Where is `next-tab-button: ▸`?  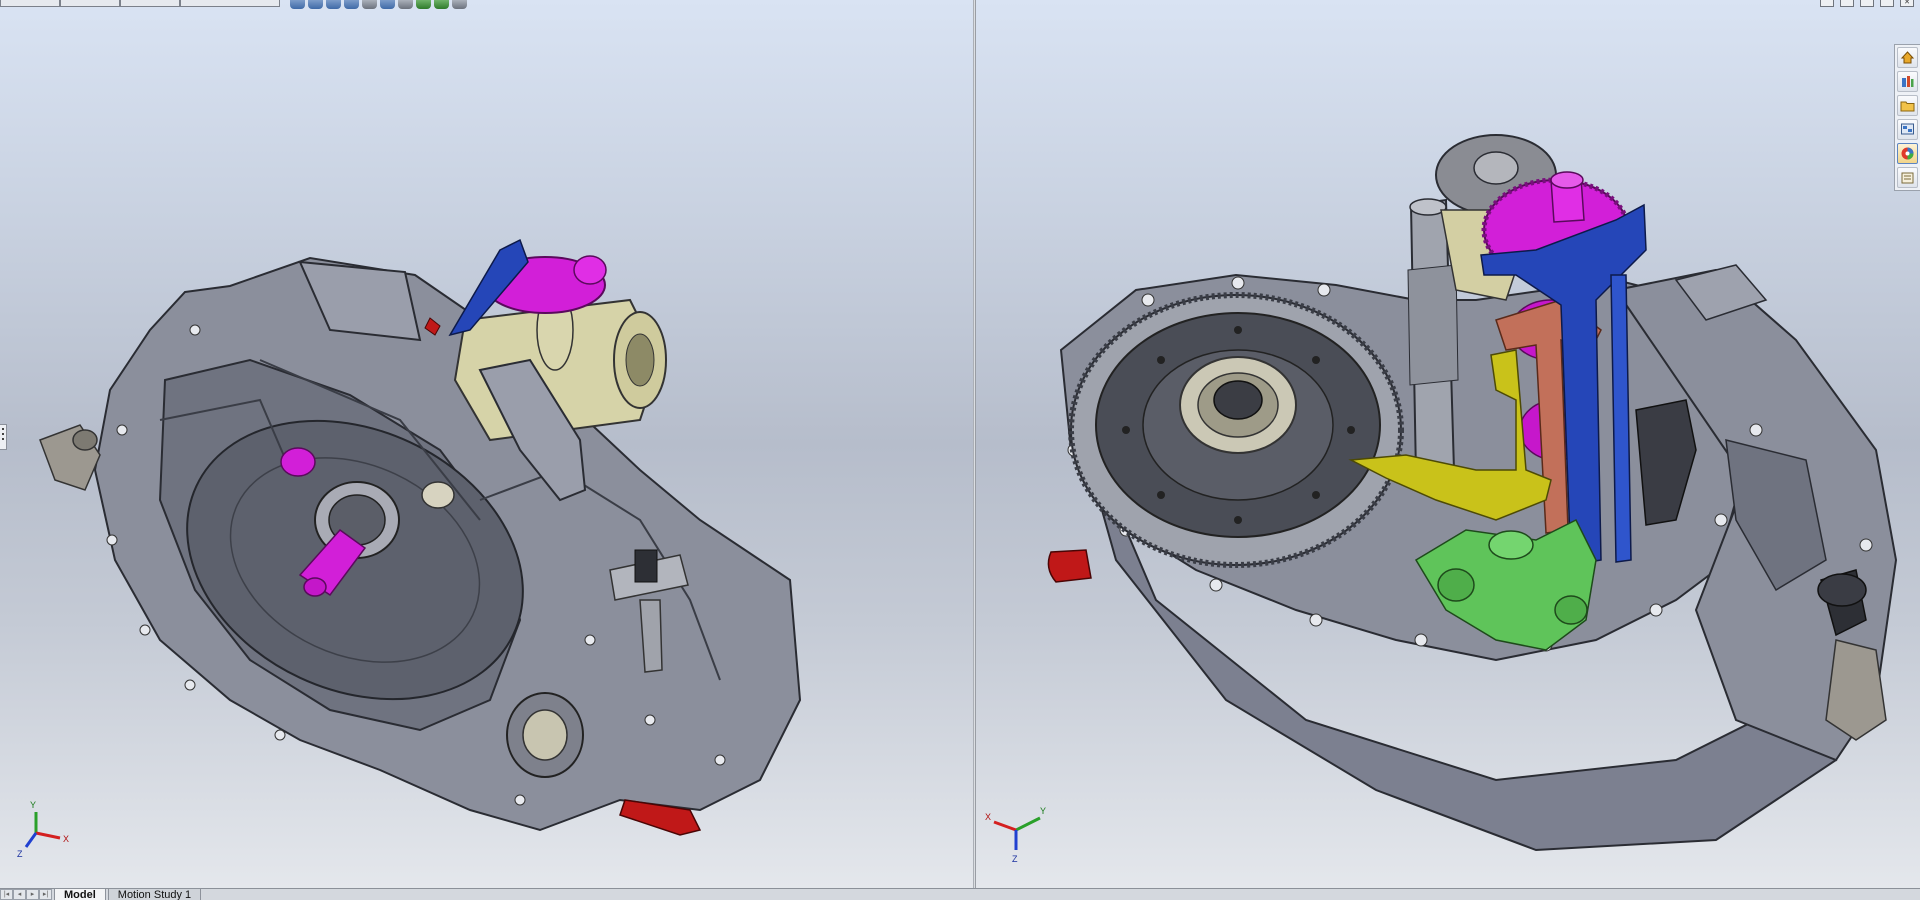
next-tab-button: ▸ is located at coordinates (32, 894).